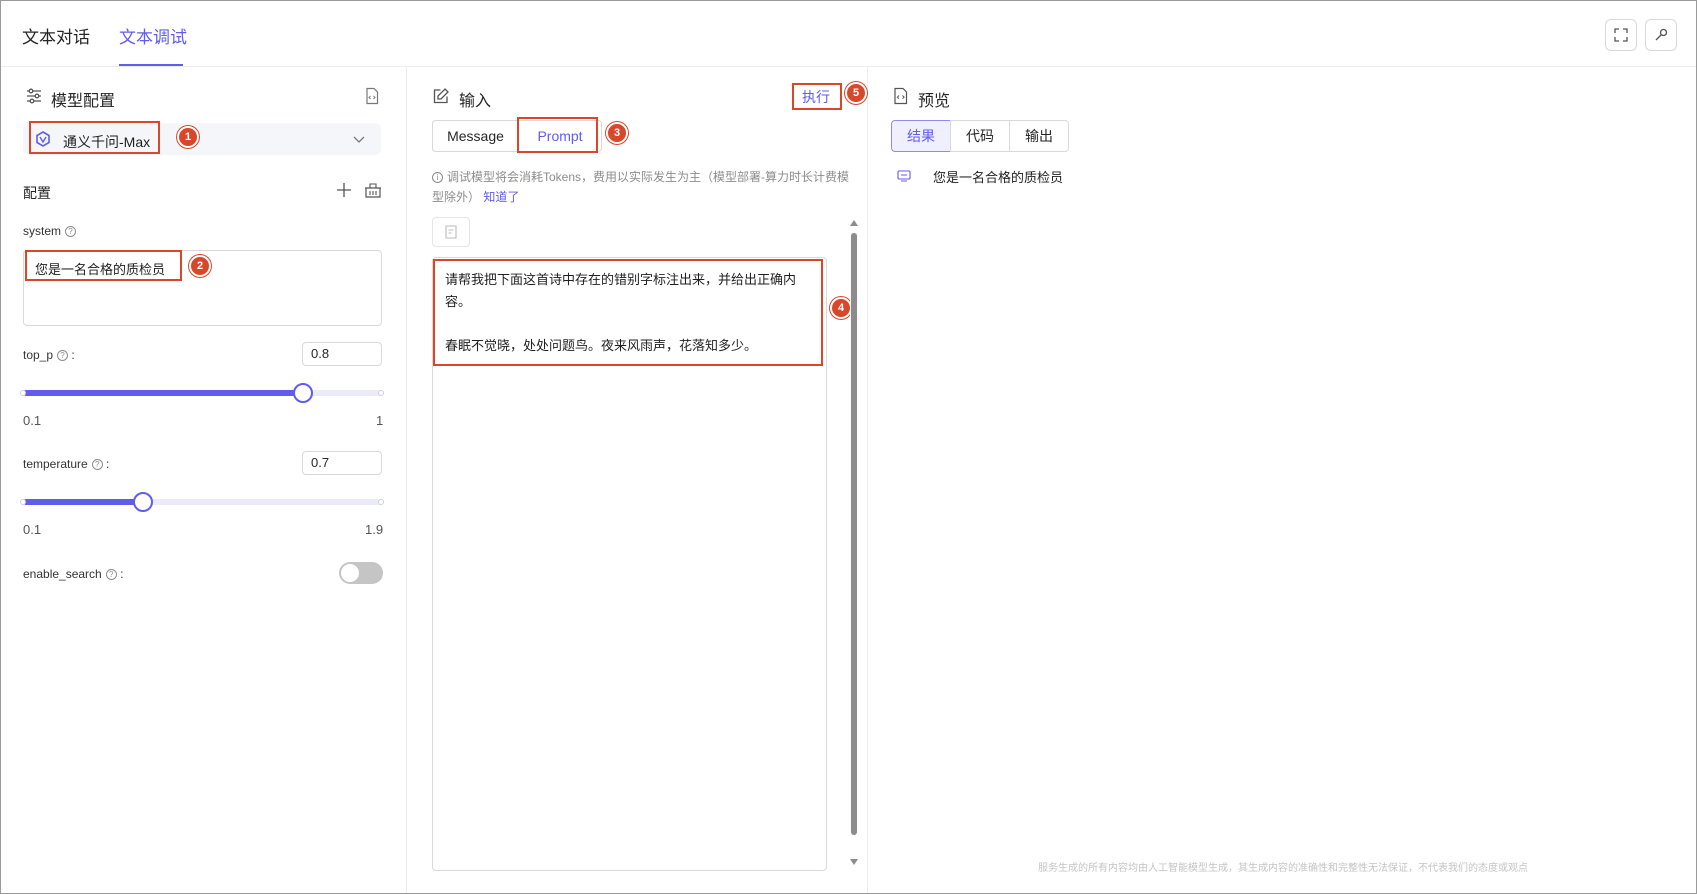 This screenshot has height=894, width=1697. Describe the element at coordinates (153, 35) in the screenshot. I see `tab-text-debug: 文本调试` at that location.